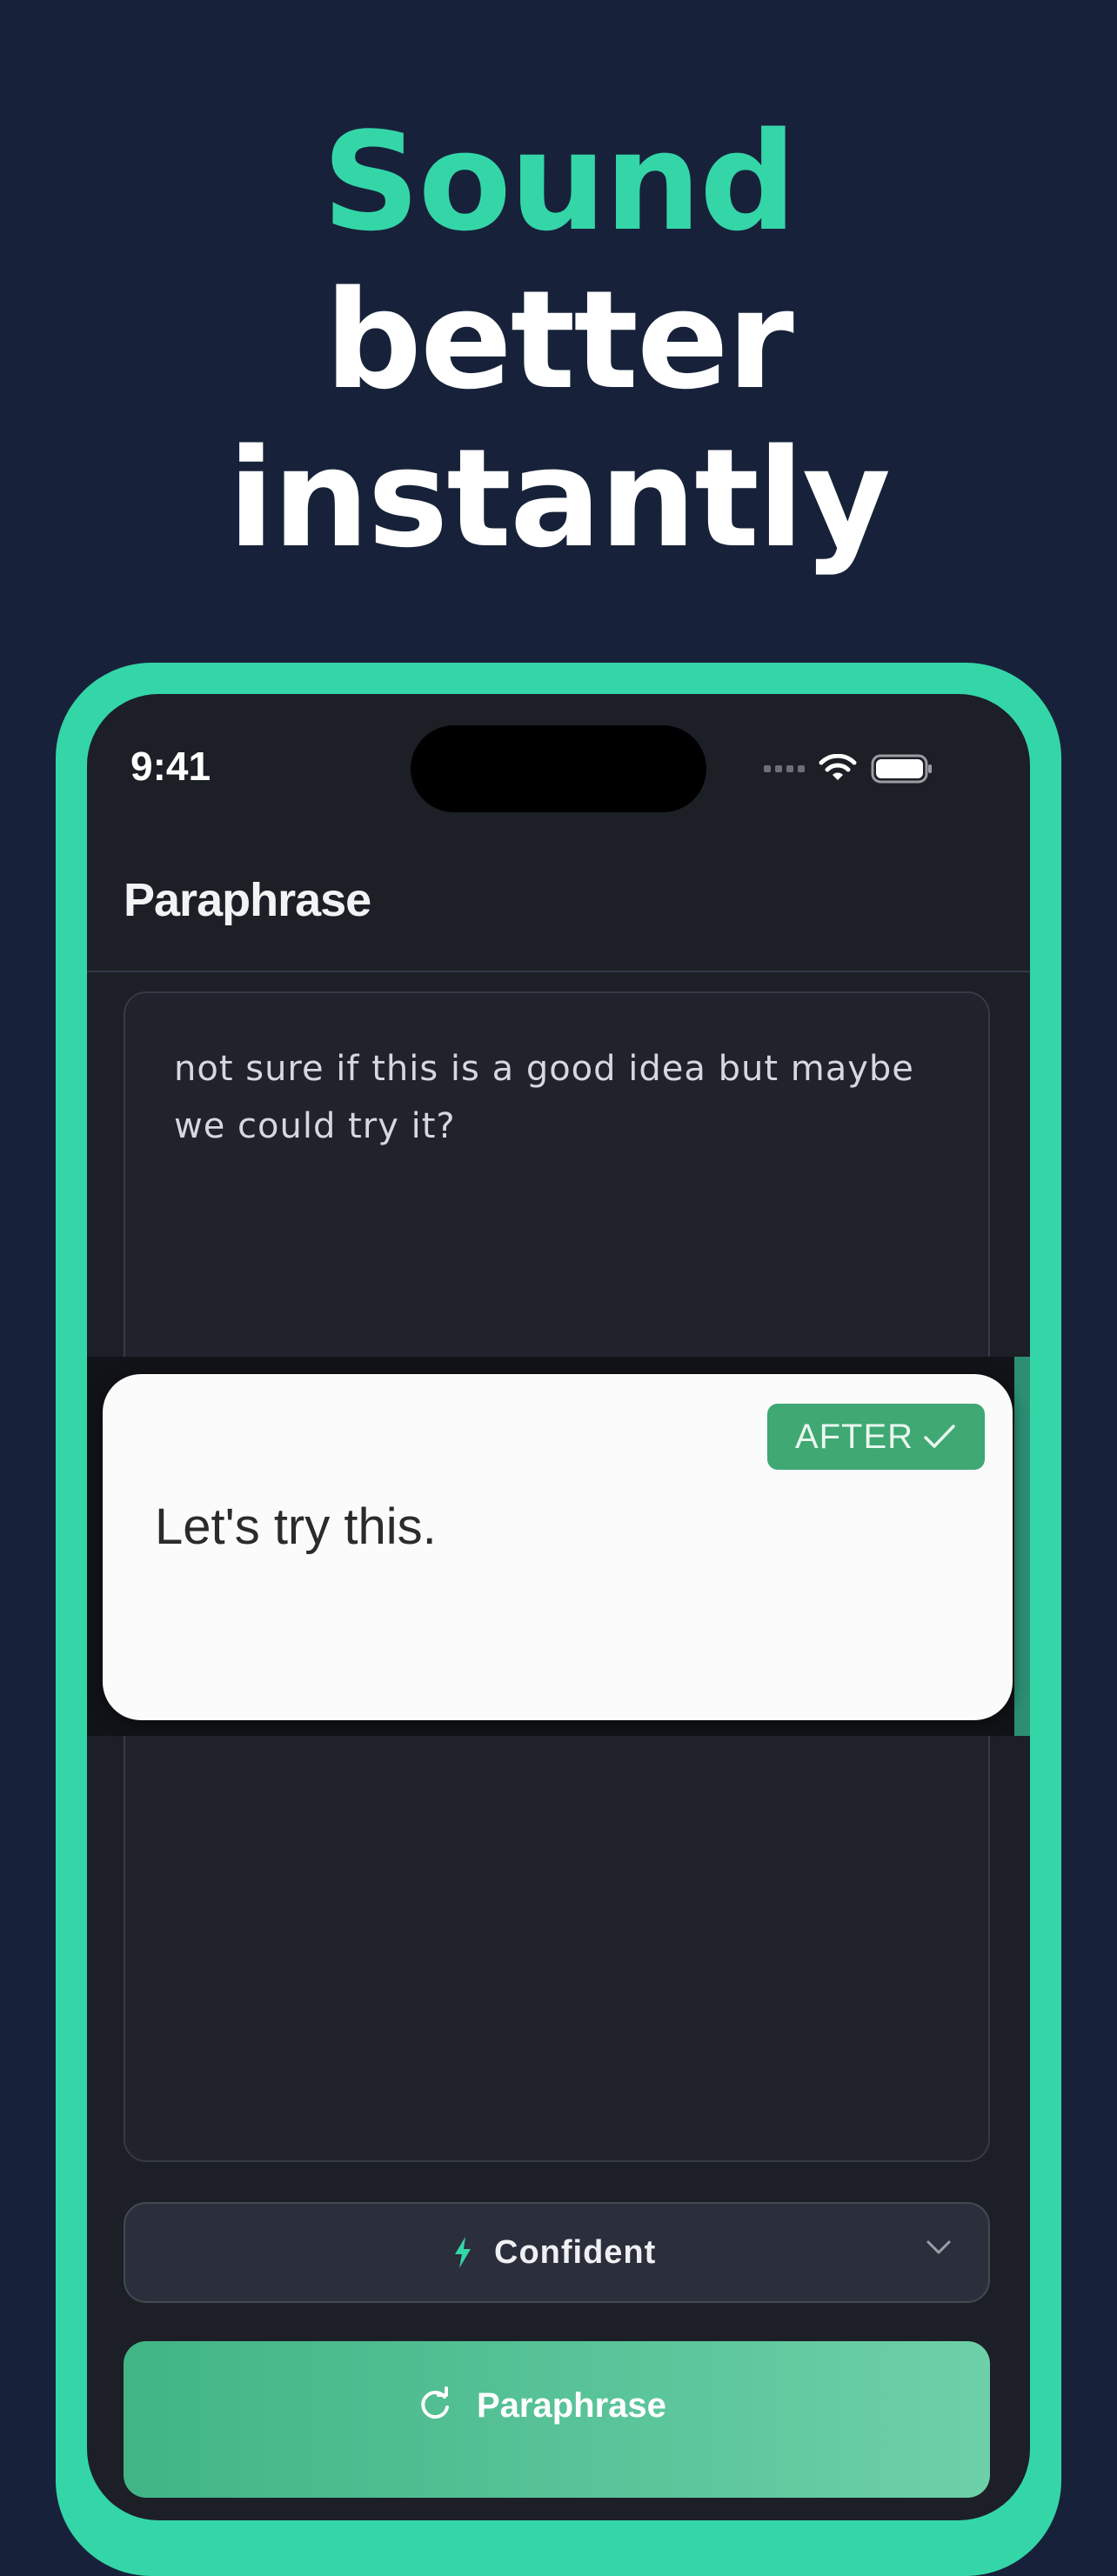 This screenshot has height=2576, width=1117. Describe the element at coordinates (575, 2252) in the screenshot. I see `tone-selected-label: Confident` at that location.